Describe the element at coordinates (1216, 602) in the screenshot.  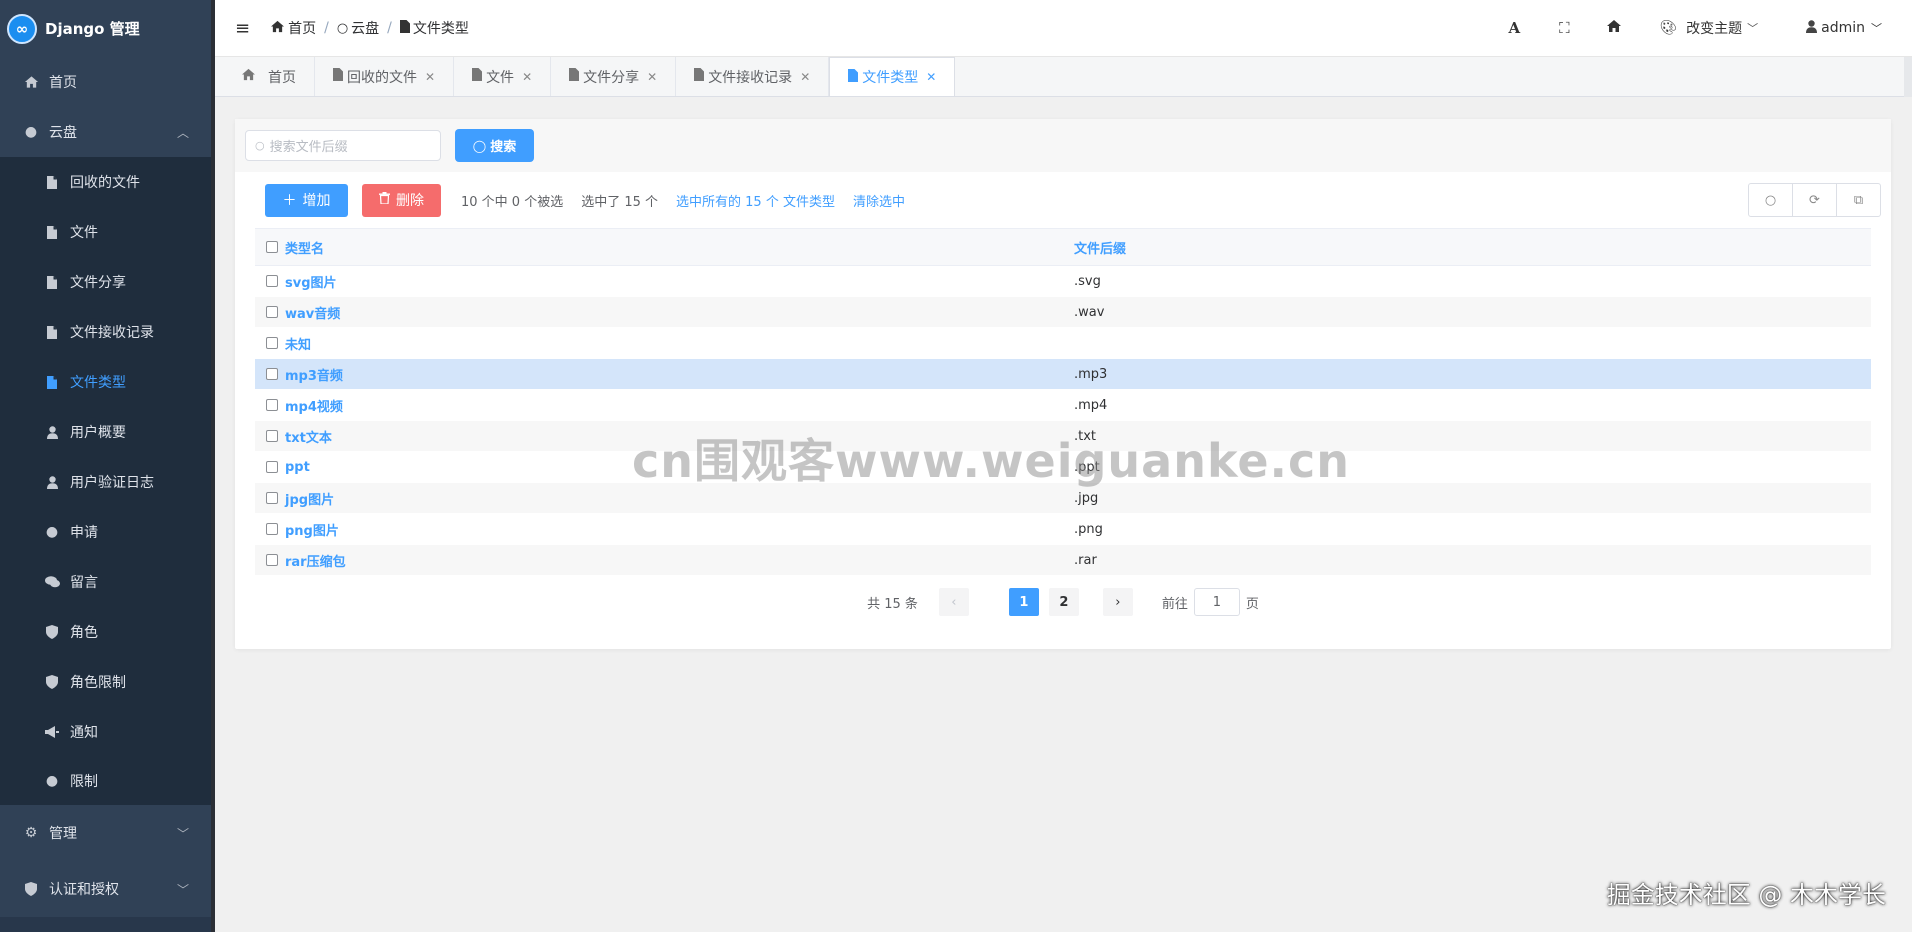
I see `page-jump-input` at that location.